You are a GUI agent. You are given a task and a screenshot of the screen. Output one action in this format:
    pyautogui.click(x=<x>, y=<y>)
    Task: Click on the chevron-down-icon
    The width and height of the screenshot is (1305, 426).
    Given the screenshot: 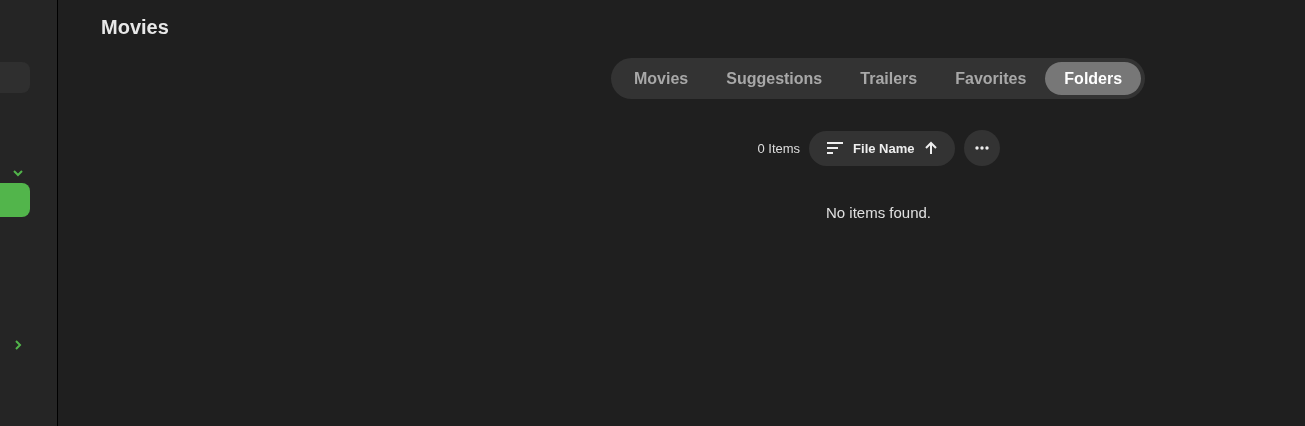 What is the action you would take?
    pyautogui.click(x=18, y=173)
    